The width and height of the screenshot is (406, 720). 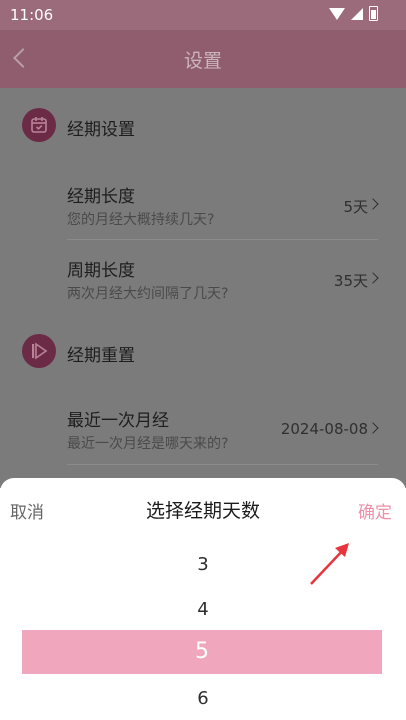 What do you see at coordinates (203, 277) in the screenshot?
I see `row-cycle-length: 周期长度 两次月经大约间隔了几天? 35天` at bounding box center [203, 277].